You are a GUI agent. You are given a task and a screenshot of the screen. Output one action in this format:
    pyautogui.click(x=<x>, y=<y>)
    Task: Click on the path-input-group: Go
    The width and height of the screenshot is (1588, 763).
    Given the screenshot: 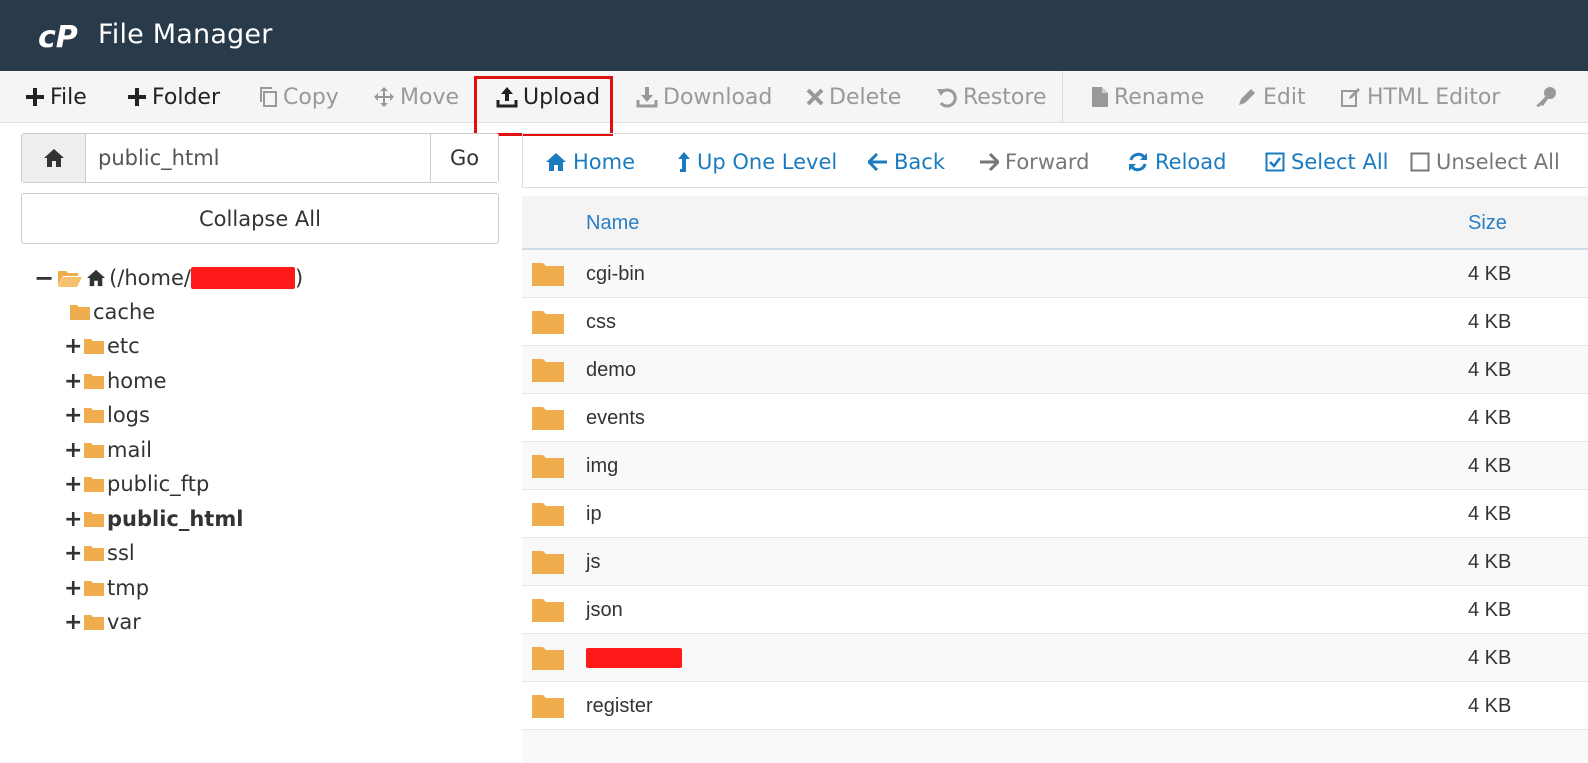 What is the action you would take?
    pyautogui.click(x=260, y=158)
    